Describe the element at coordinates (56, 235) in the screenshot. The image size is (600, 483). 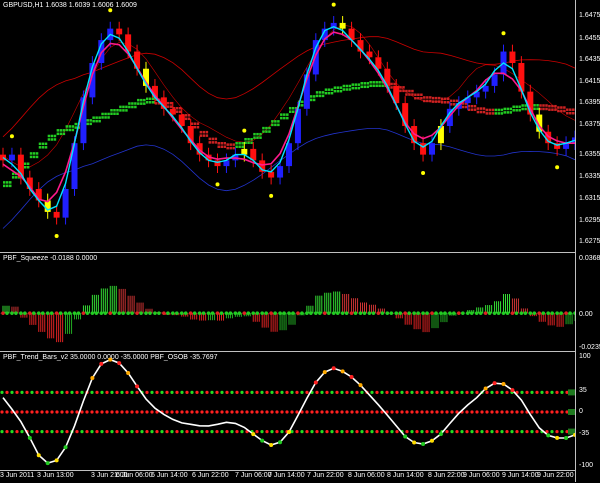
I see `fractal-down-dot` at that location.